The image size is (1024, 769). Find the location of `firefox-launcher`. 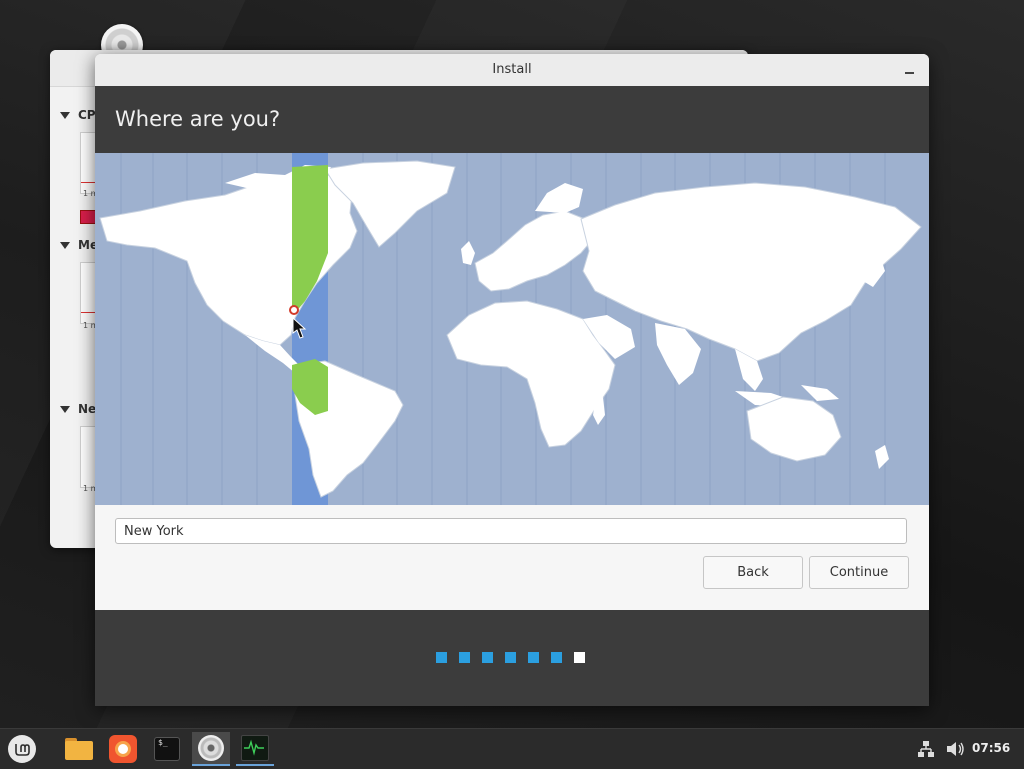

firefox-launcher is located at coordinates (123, 749).